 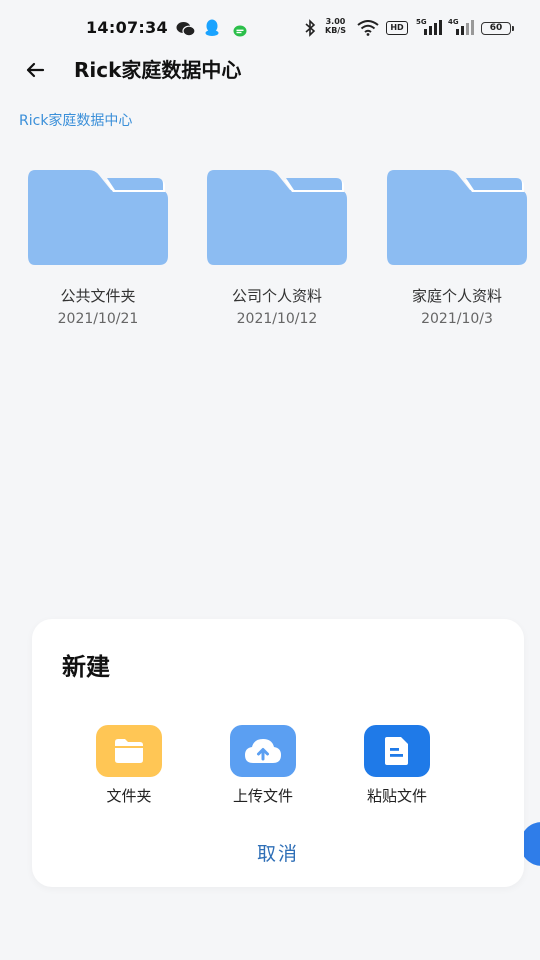 I want to click on network-speed: 3.00 KB/S, so click(x=335, y=26).